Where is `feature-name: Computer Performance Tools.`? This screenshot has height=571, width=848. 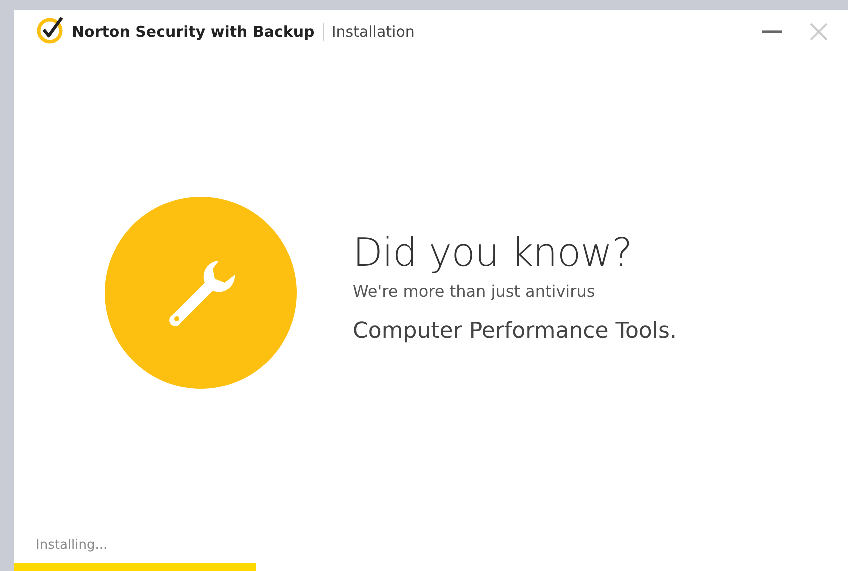
feature-name: Computer Performance Tools. is located at coordinates (515, 331).